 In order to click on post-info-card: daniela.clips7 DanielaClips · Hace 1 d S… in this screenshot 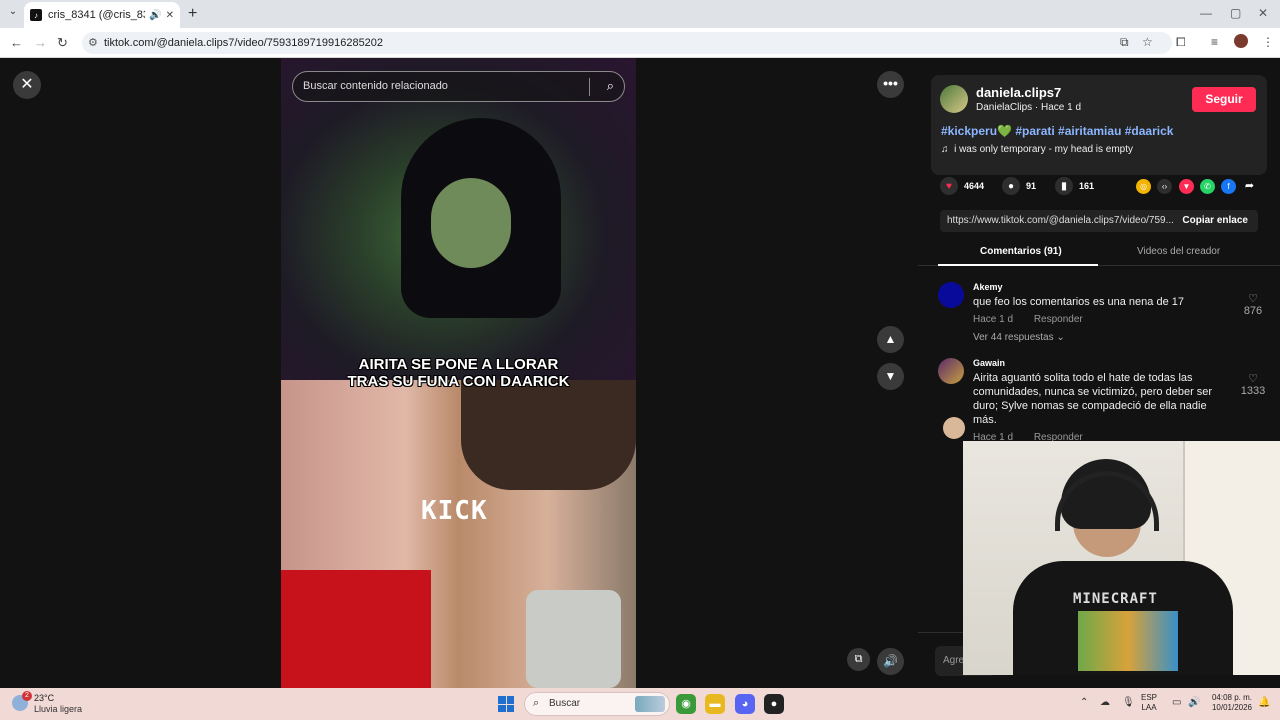, I will do `click(1099, 125)`.